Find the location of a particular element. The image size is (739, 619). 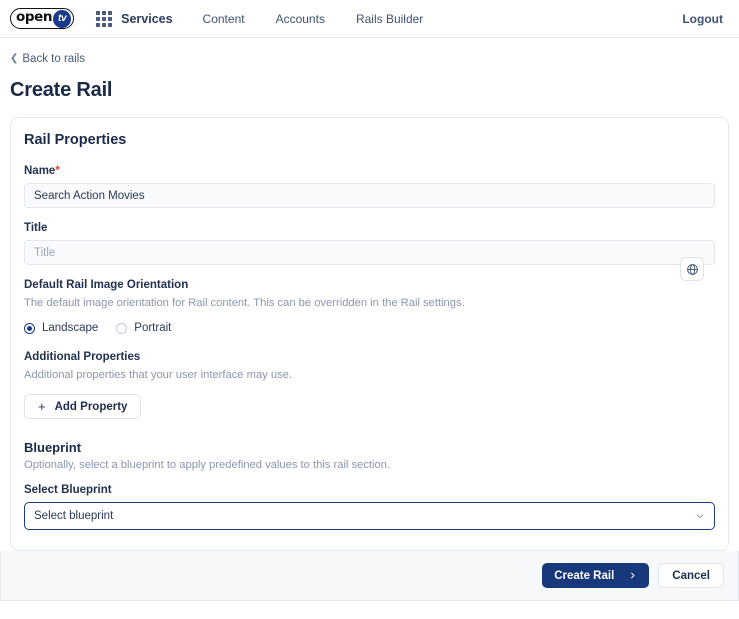

orientation-radio-group: Landscape Portrait is located at coordinates (369, 328).